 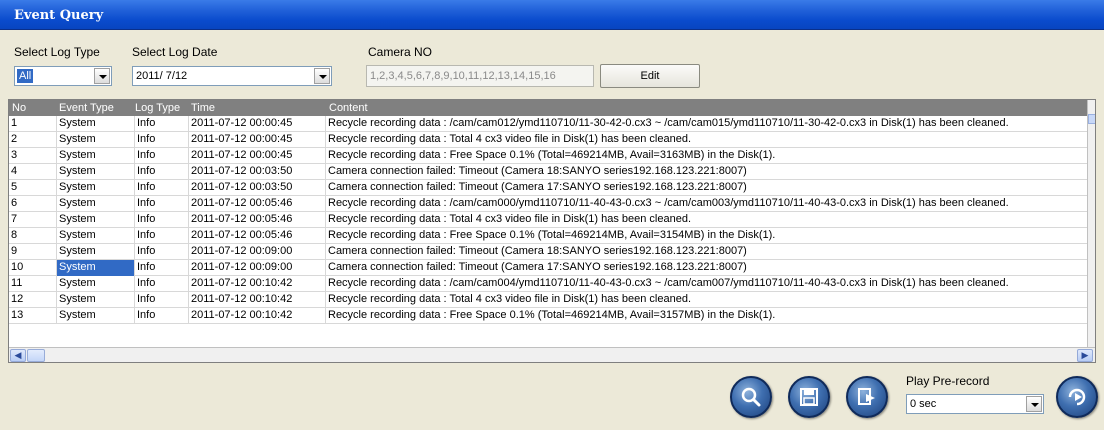 I want to click on save-icon, so click(x=809, y=397).